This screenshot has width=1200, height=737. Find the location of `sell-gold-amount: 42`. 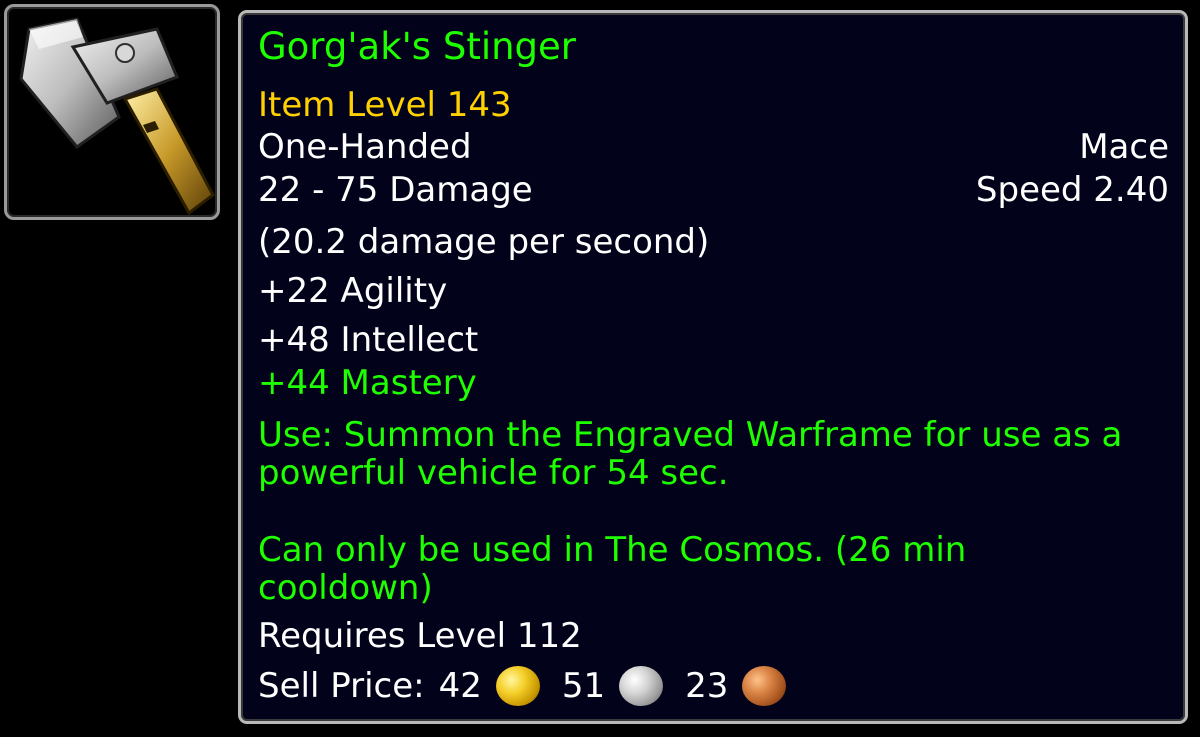

sell-gold-amount: 42 is located at coordinates (460, 686).